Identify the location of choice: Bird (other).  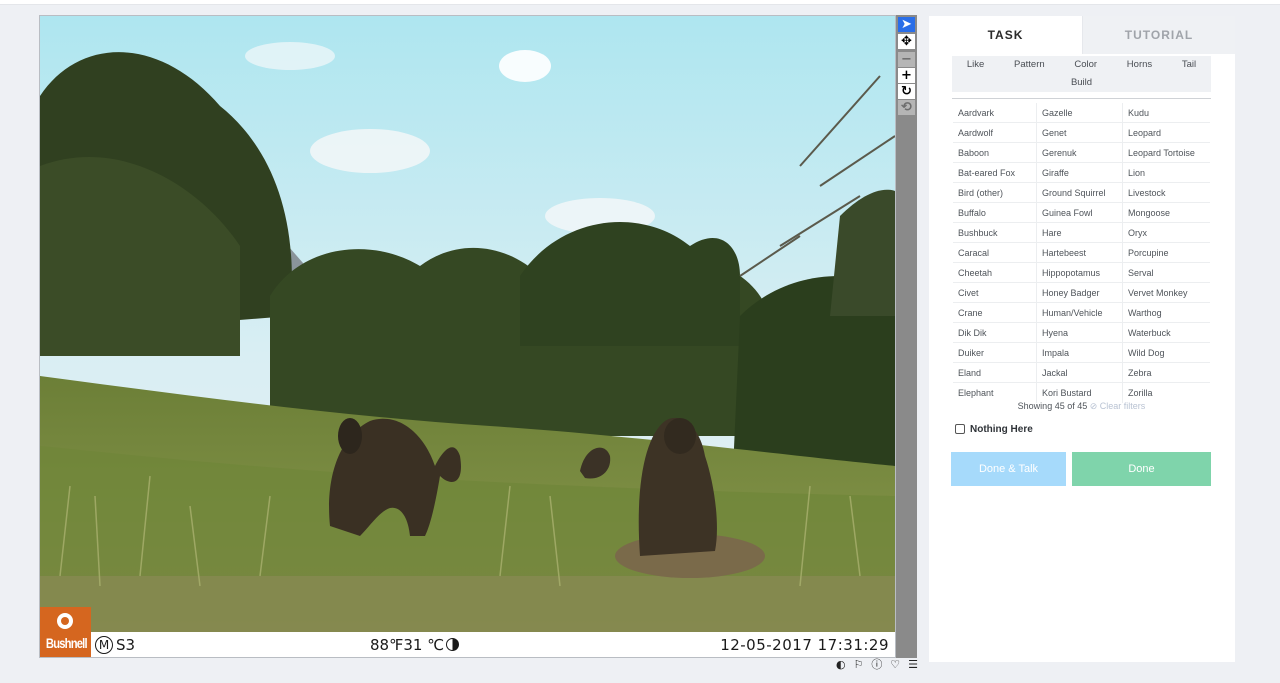
(995, 193).